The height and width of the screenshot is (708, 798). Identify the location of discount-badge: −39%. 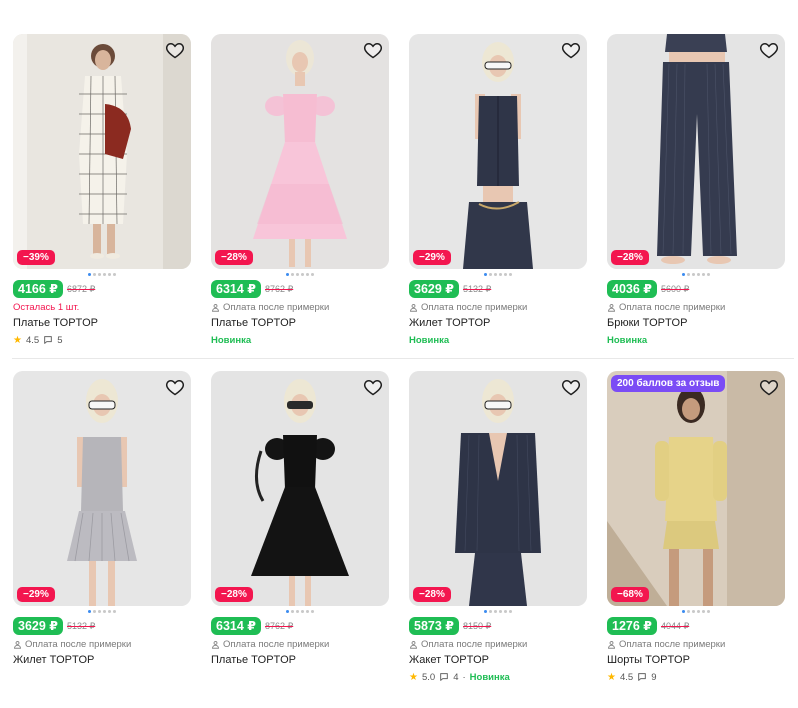
(36, 257).